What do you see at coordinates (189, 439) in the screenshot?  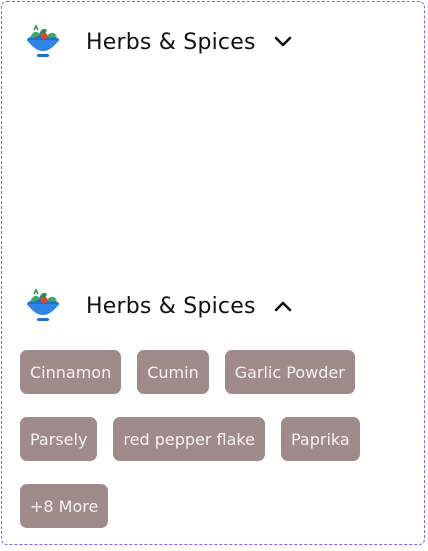 I see `chip-red-pepper-flake: red pepper flake` at bounding box center [189, 439].